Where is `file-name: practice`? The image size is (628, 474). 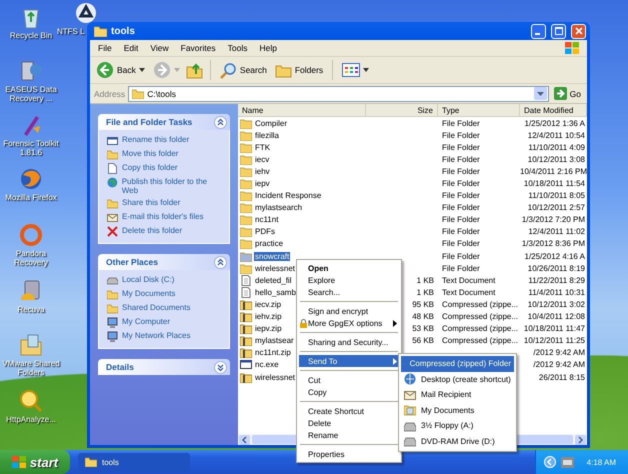 file-name: practice is located at coordinates (269, 243).